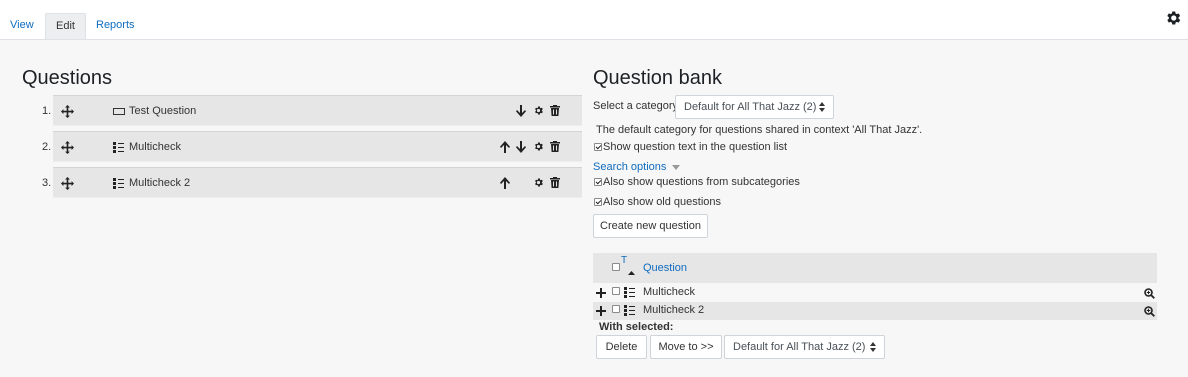 This screenshot has width=1188, height=377. I want to click on tab-view: View, so click(22, 26).